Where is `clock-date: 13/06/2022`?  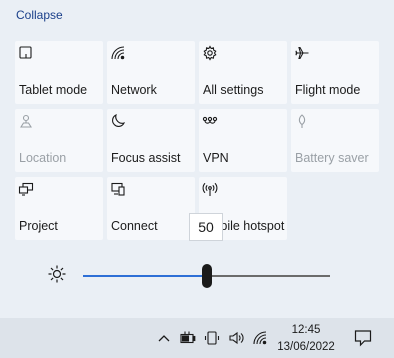 clock-date: 13/06/2022 is located at coordinates (306, 347).